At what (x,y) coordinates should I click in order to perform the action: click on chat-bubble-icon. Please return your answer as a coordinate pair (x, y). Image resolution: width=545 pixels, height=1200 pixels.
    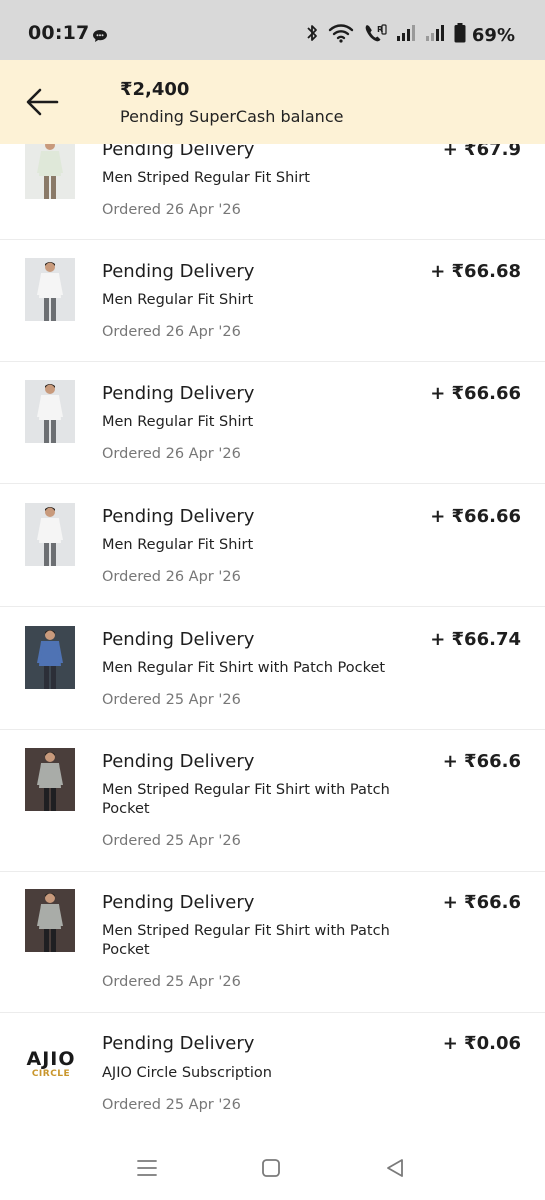
    Looking at the image, I should click on (100, 37).